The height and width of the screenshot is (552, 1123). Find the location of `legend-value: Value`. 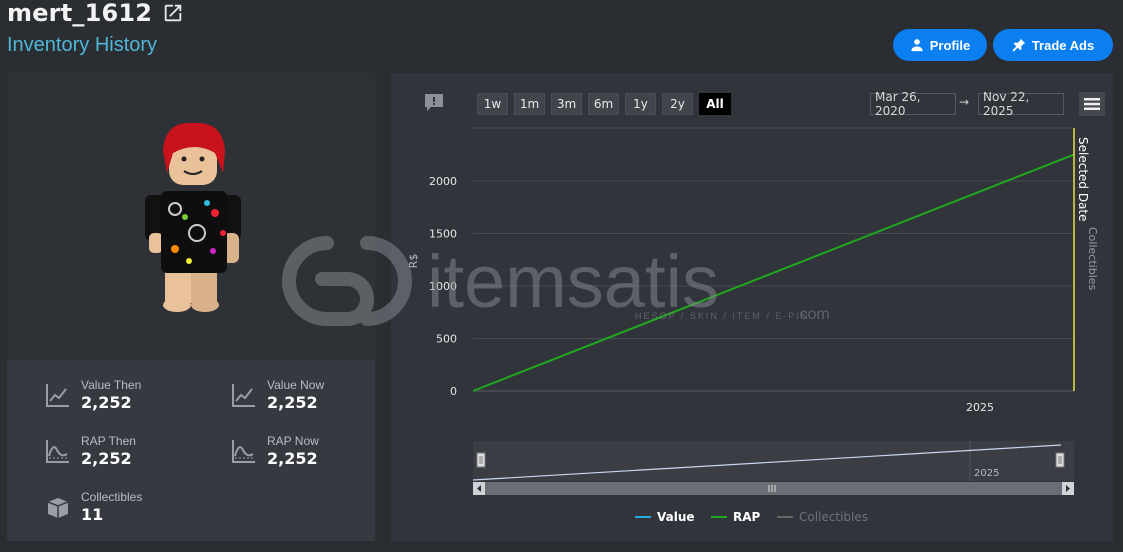

legend-value: Value is located at coordinates (665, 517).